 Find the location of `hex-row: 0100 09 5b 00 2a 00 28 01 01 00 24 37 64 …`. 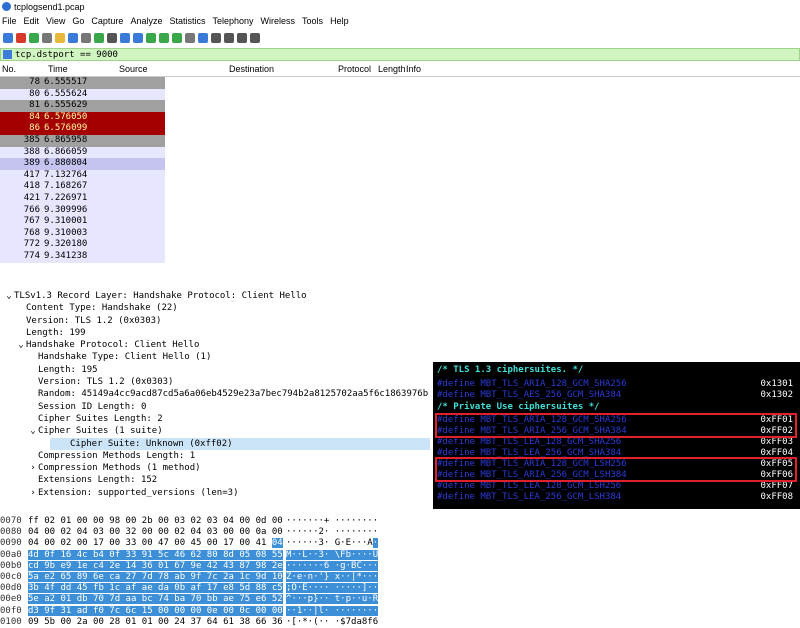

hex-row: 0100 09 5b 00 2a 00 28 01 01 00 24 37 64 … is located at coordinates (210, 622).